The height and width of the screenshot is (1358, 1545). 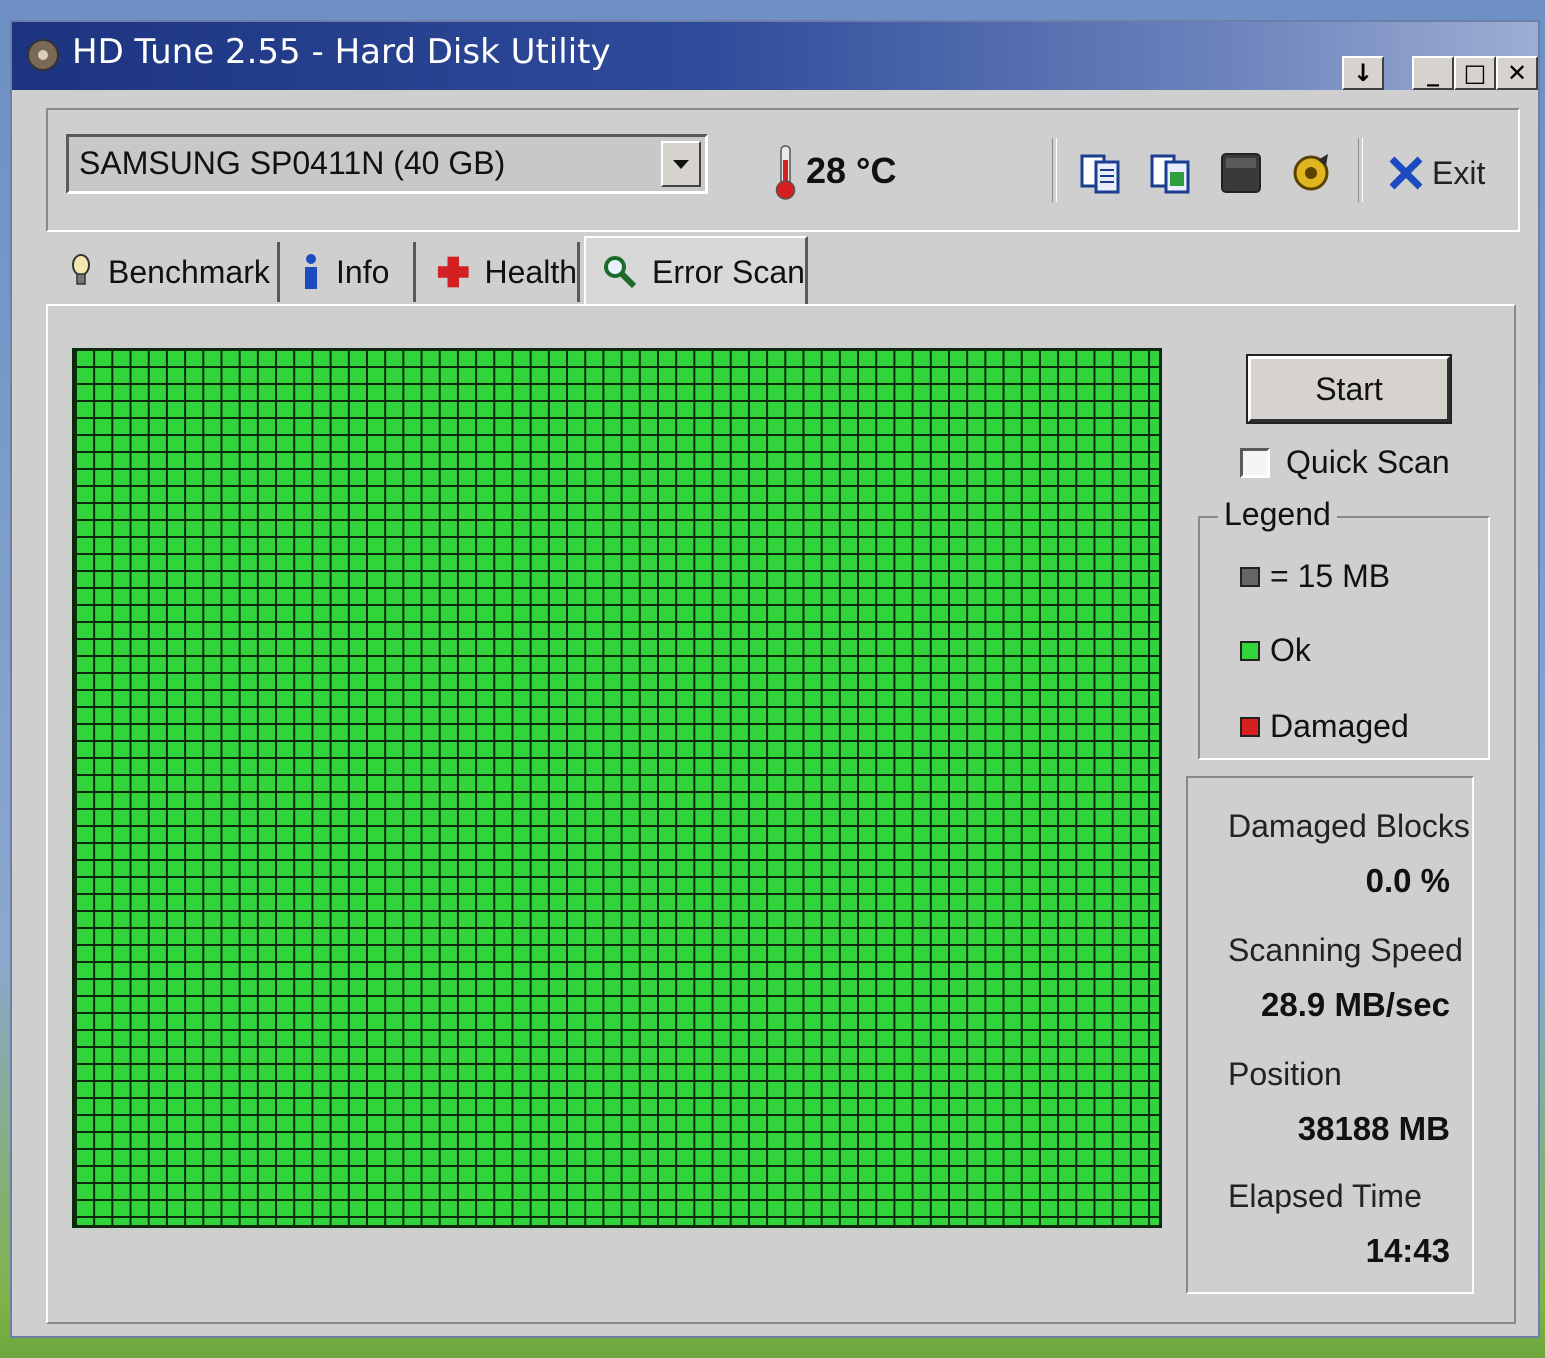 I want to click on tab-error-scan: Error Scan, so click(x=696, y=271).